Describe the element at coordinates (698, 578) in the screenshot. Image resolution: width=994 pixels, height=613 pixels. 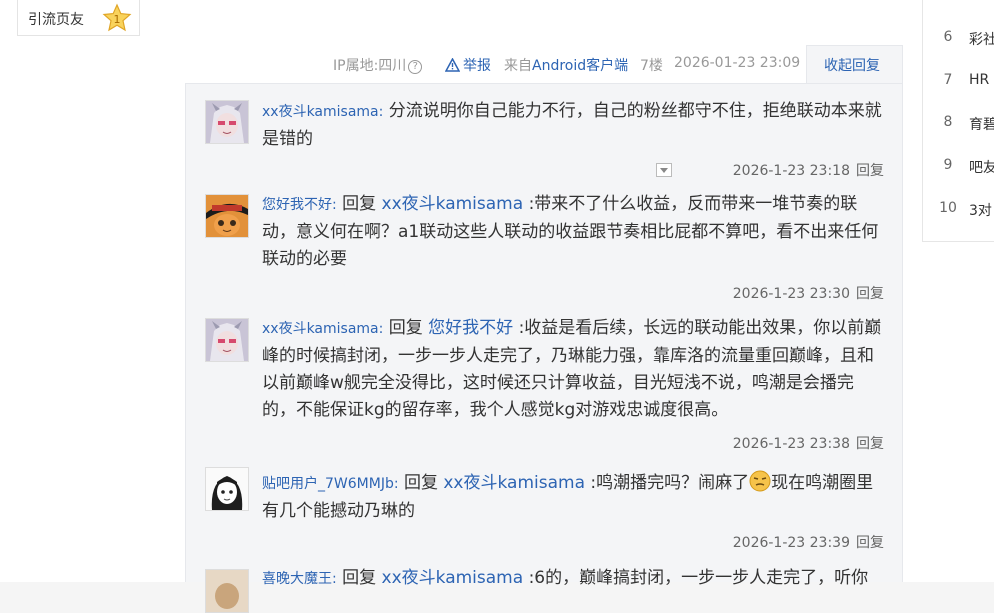
I see `reply-text: :6的，巅峰搞封闭，一步一步人走完了，听你` at that location.